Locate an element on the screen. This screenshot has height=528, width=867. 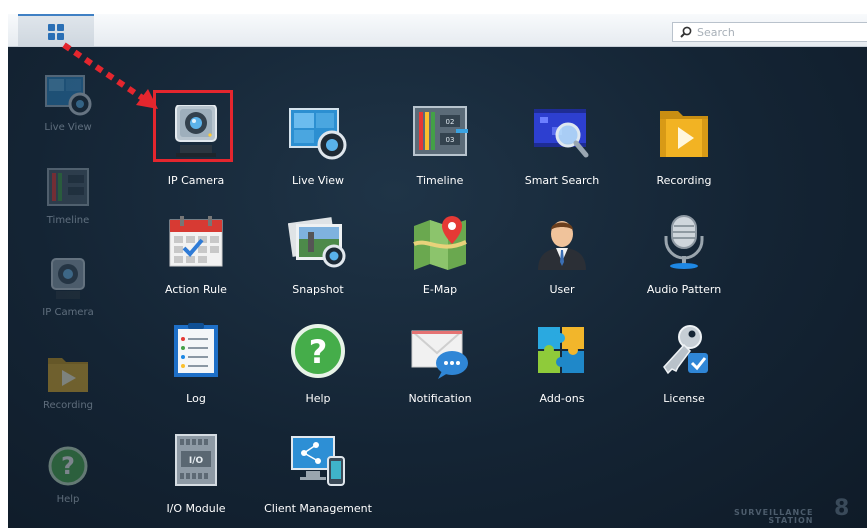
dock-item-ip-camera: IP Camera is located at coordinates (68, 287).